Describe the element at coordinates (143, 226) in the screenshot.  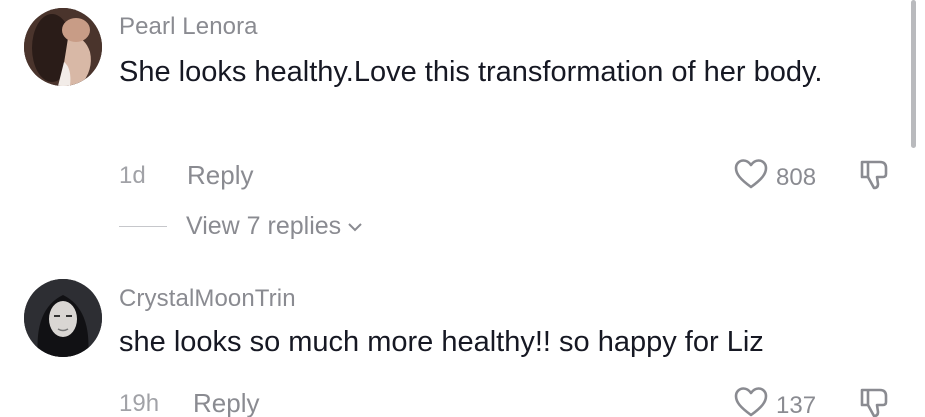
I see `replies-divider` at that location.